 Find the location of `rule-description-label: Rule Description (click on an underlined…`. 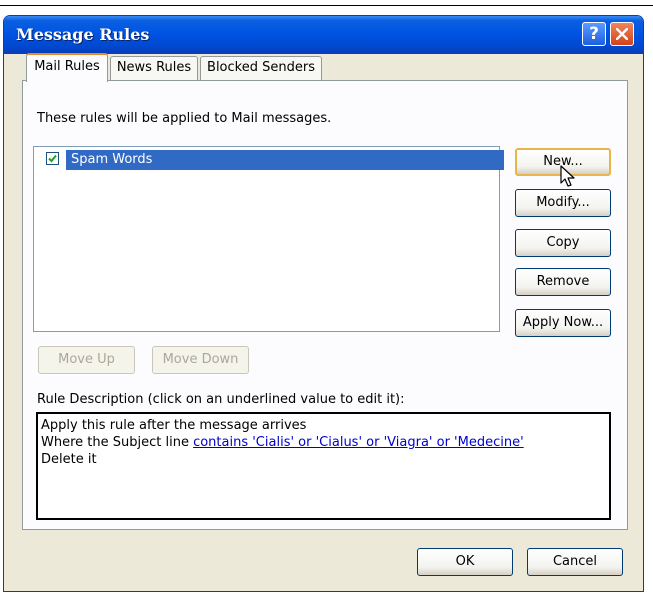

rule-description-label: Rule Description (click on an underlined… is located at coordinates (221, 399).